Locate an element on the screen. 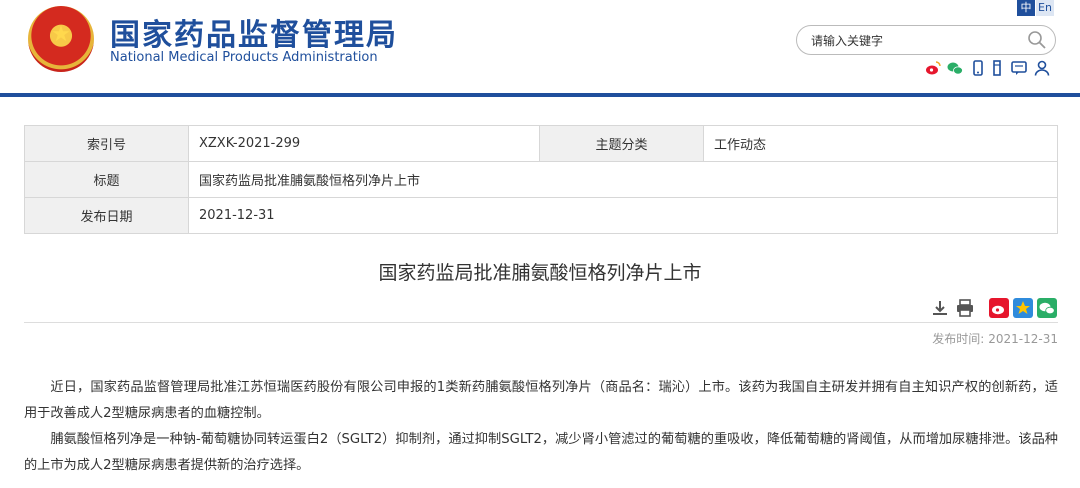  publish-time: 发布时间: 2021-12-31 is located at coordinates (993, 338).